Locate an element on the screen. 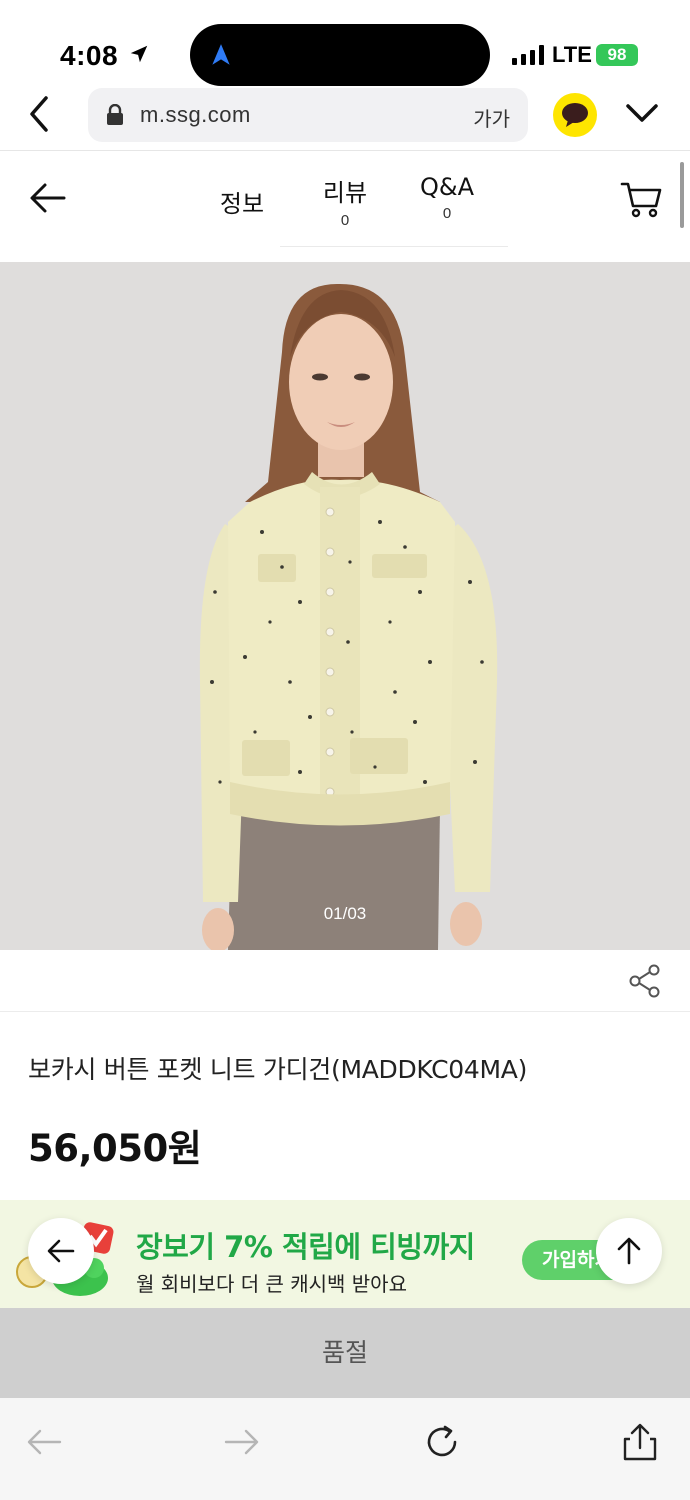 The height and width of the screenshot is (1500, 690). location-arrow-icon is located at coordinates (139, 54).